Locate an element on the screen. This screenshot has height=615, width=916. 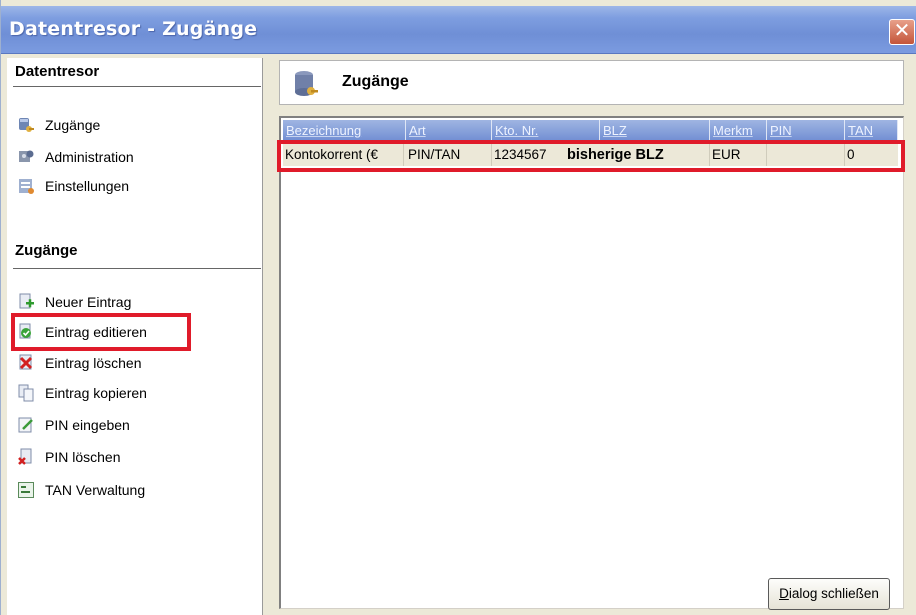
cell-blz: bisherige BLZ is located at coordinates (637, 155).